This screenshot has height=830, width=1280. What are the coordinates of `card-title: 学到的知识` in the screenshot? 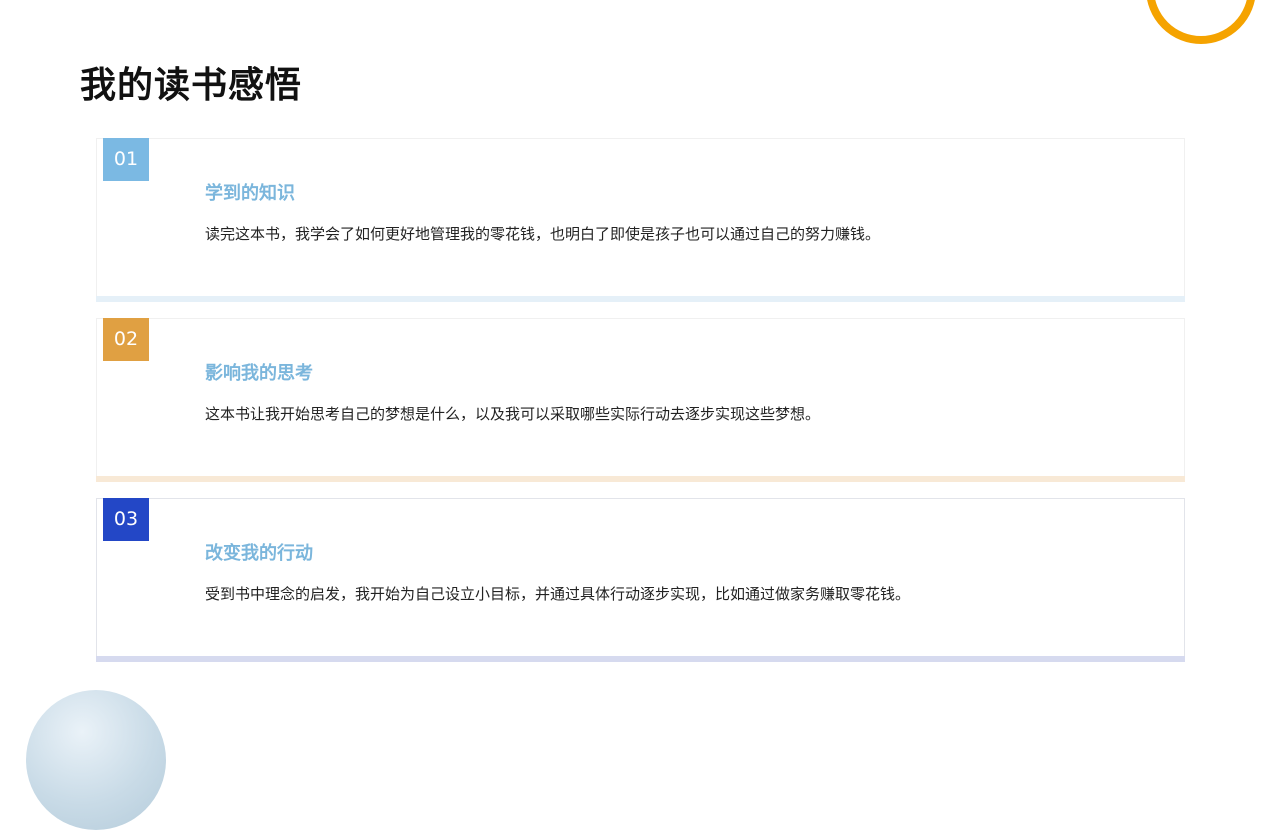 It's located at (250, 193).